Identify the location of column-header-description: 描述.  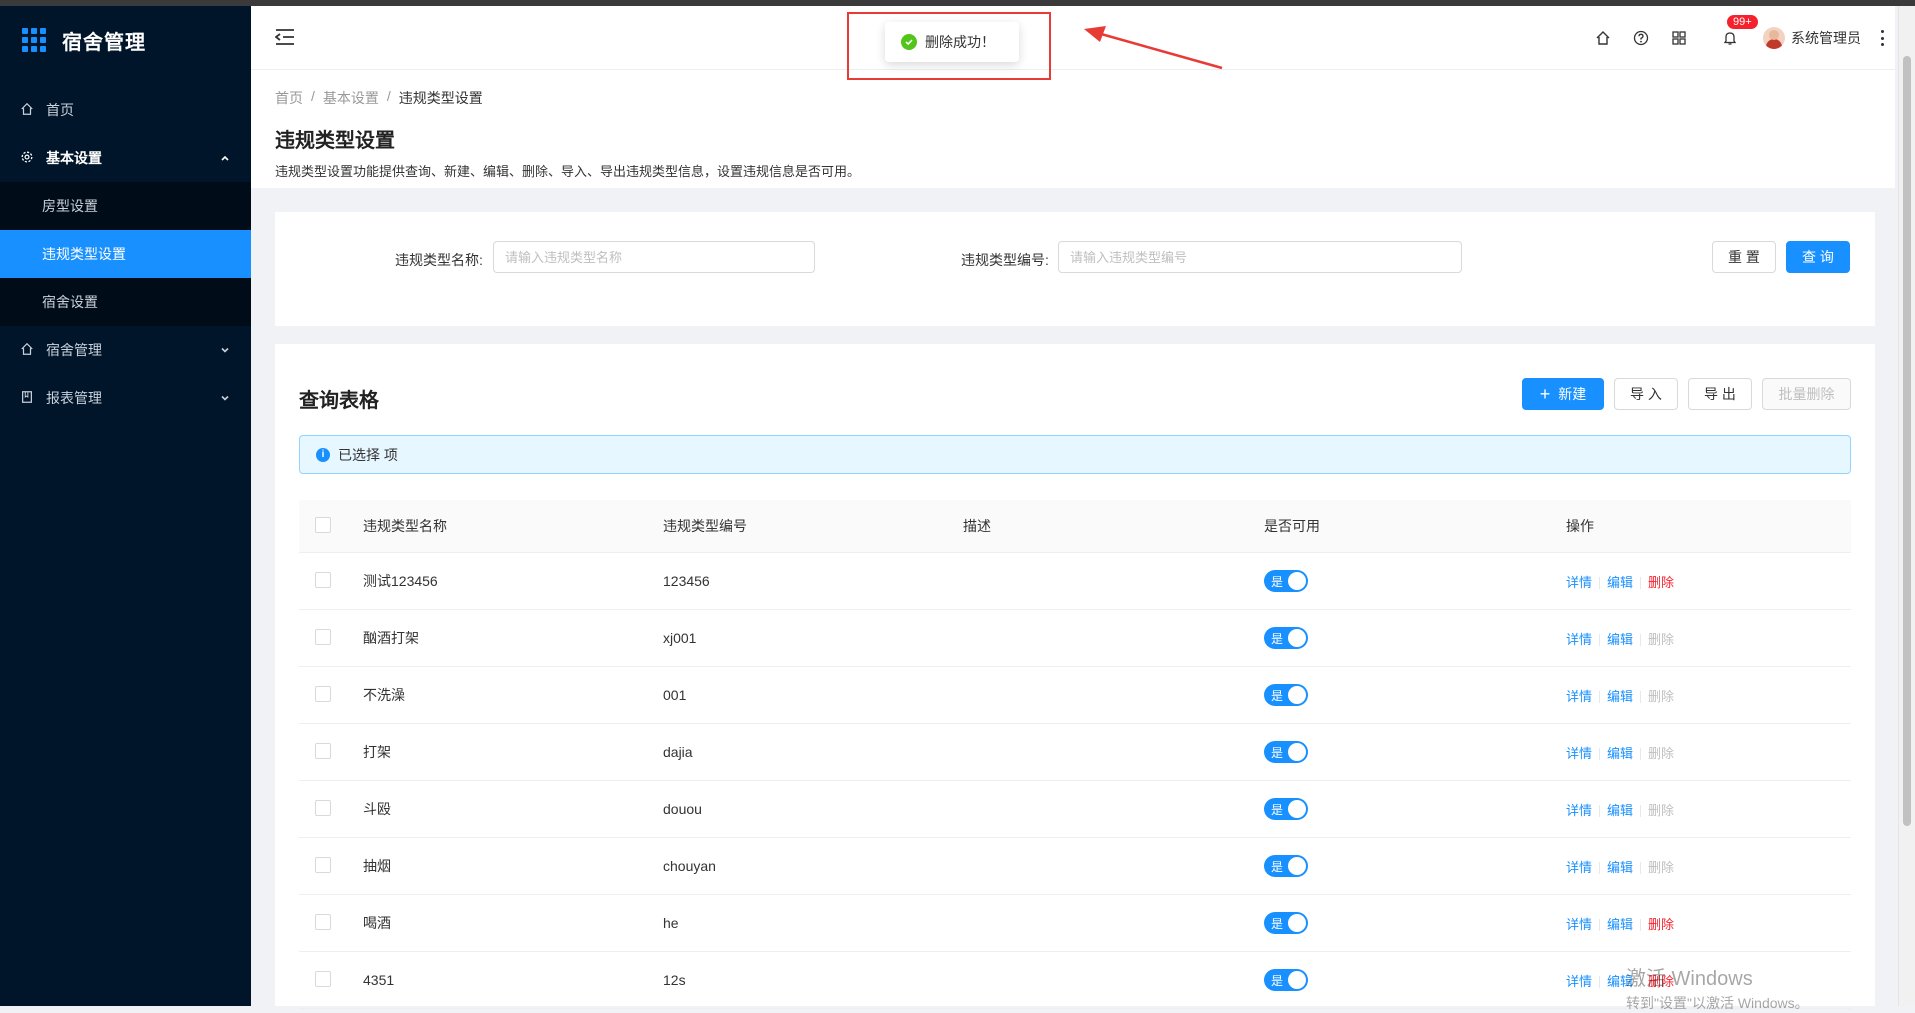
(1113, 526).